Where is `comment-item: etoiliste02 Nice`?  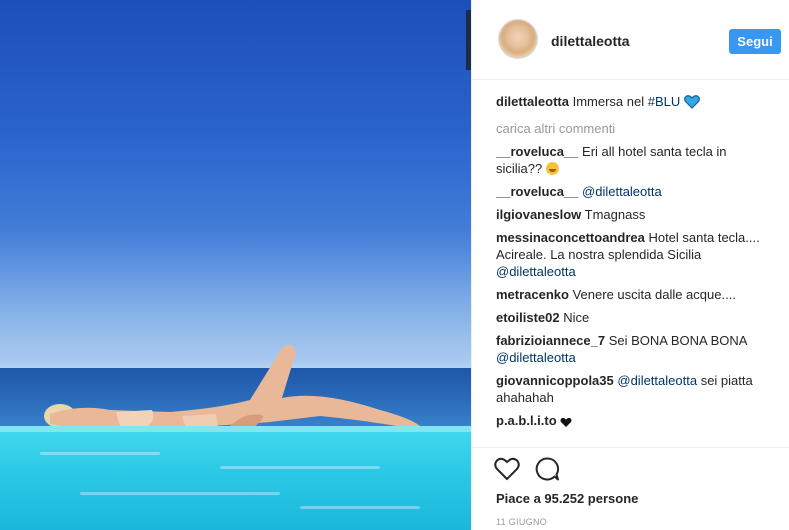 comment-item: etoiliste02 Nice is located at coordinates (636, 317).